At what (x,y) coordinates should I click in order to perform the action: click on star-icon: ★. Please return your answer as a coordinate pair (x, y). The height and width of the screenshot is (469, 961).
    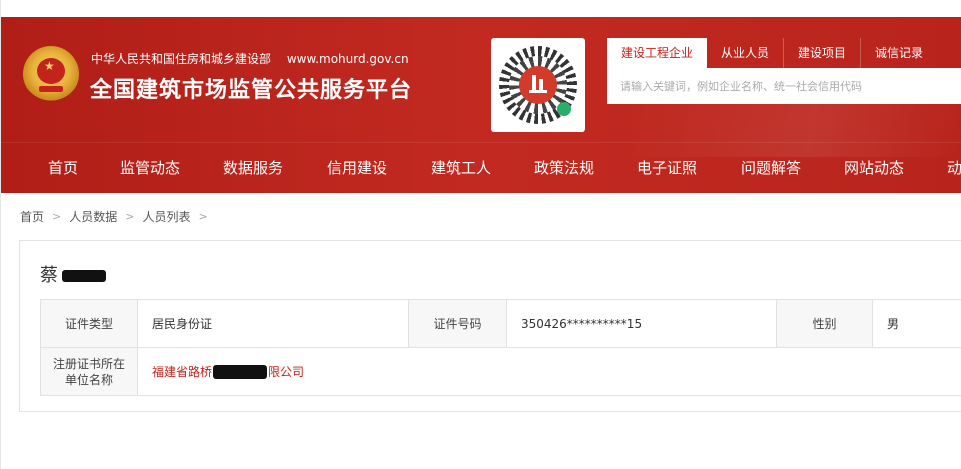
    Looking at the image, I should click on (49, 66).